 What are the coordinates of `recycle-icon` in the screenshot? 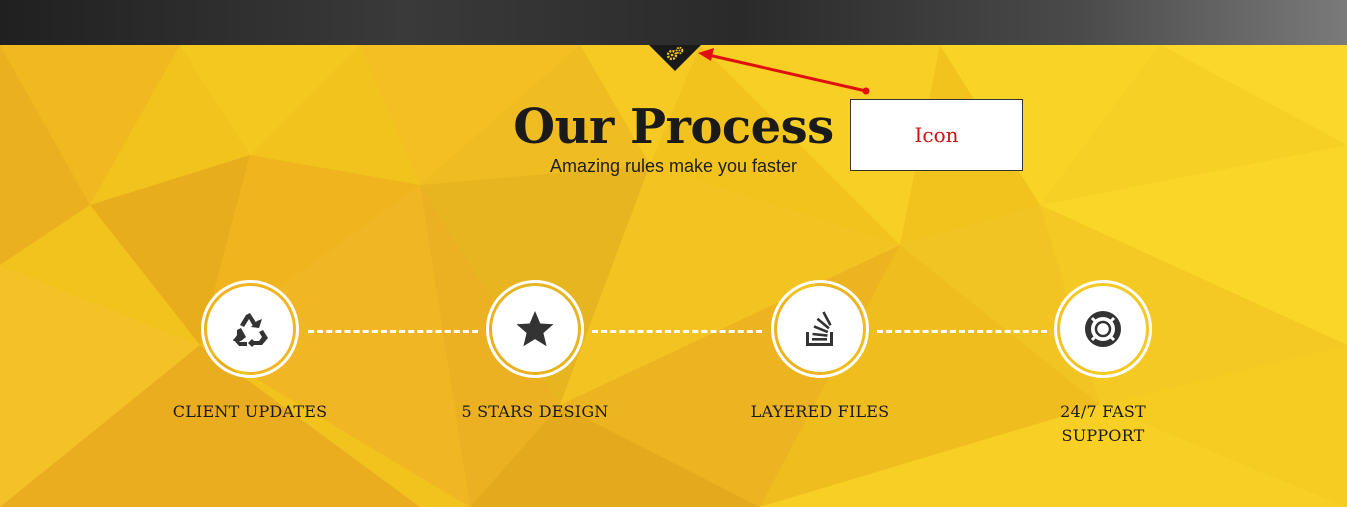 It's located at (250, 330).